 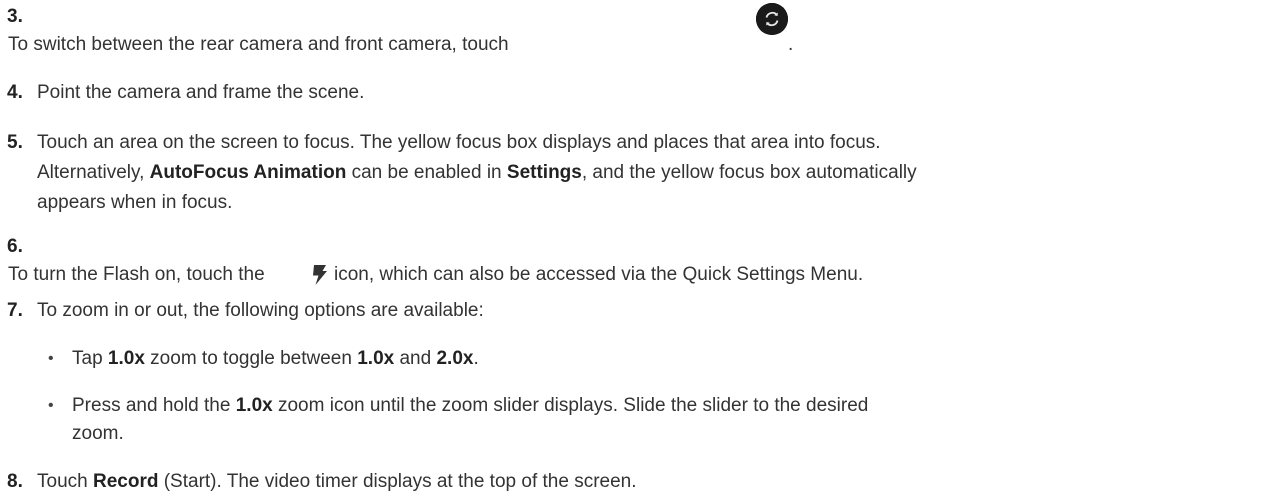 What do you see at coordinates (125, 481) in the screenshot?
I see `record-term: Record` at bounding box center [125, 481].